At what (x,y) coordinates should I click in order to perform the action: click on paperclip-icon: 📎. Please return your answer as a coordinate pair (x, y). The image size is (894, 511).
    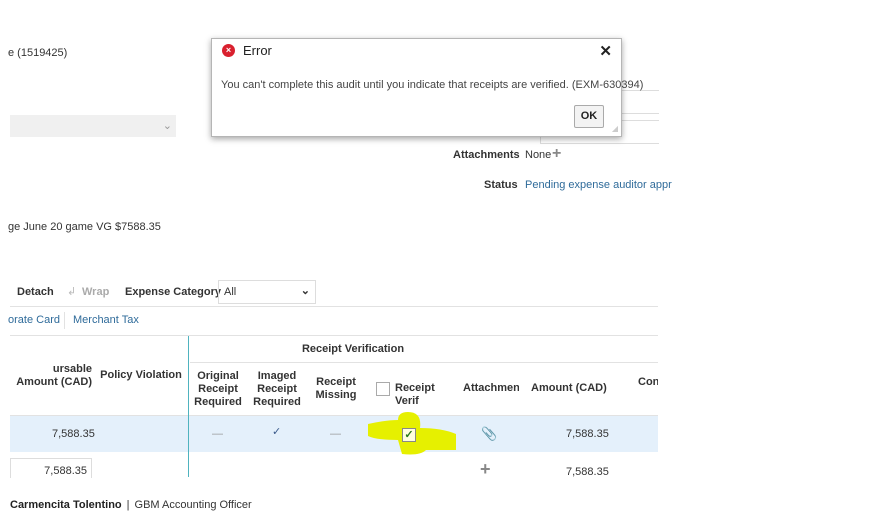
    Looking at the image, I should click on (489, 434).